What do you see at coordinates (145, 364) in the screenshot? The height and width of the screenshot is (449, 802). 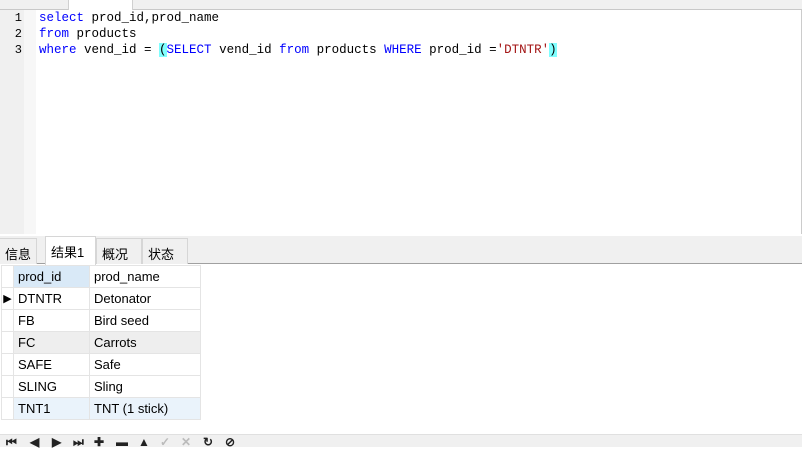 I see `cell: Safe` at bounding box center [145, 364].